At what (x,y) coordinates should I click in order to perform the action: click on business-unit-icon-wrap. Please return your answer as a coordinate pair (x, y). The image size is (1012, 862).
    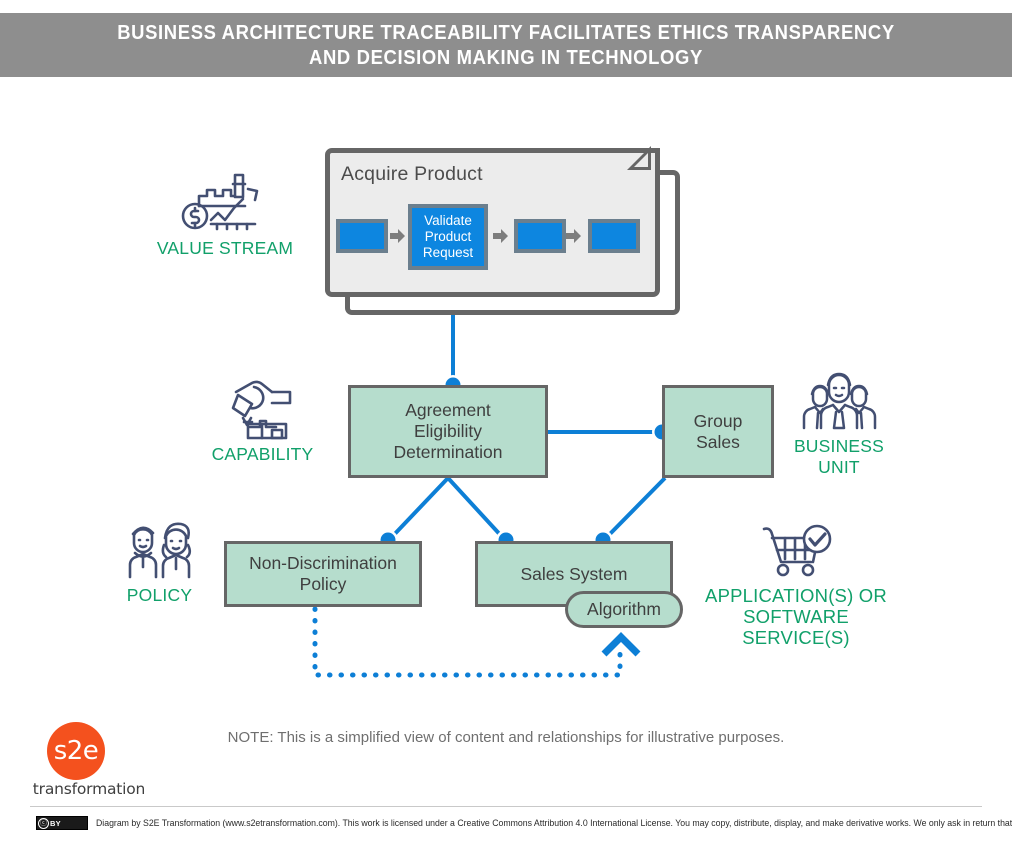
    Looking at the image, I should click on (839, 402).